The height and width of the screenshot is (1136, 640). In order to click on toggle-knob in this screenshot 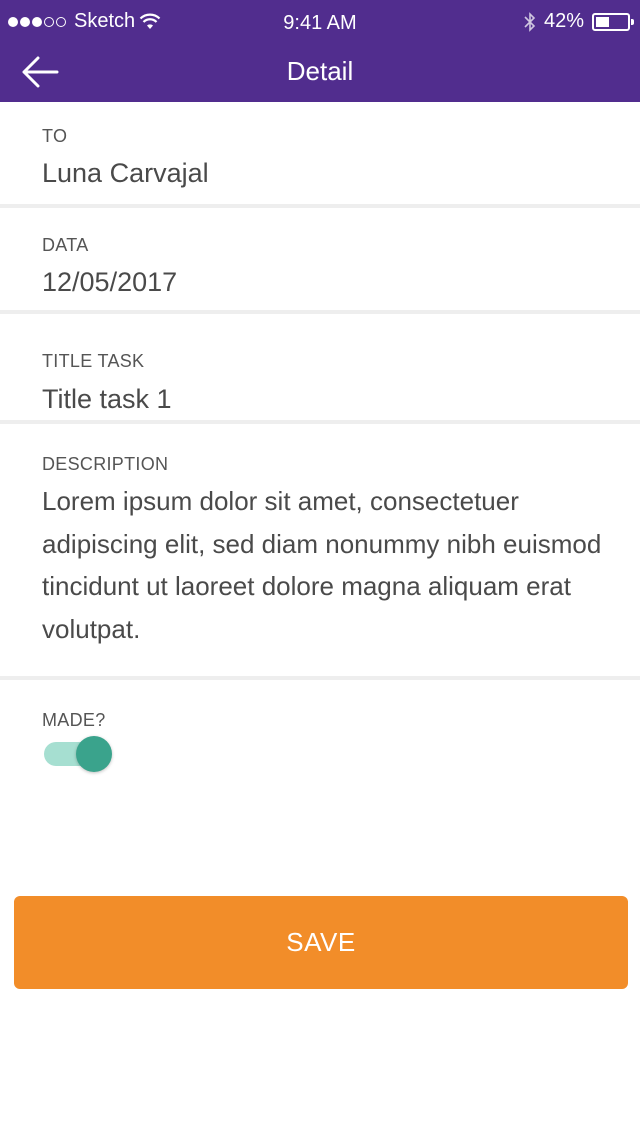, I will do `click(94, 754)`.